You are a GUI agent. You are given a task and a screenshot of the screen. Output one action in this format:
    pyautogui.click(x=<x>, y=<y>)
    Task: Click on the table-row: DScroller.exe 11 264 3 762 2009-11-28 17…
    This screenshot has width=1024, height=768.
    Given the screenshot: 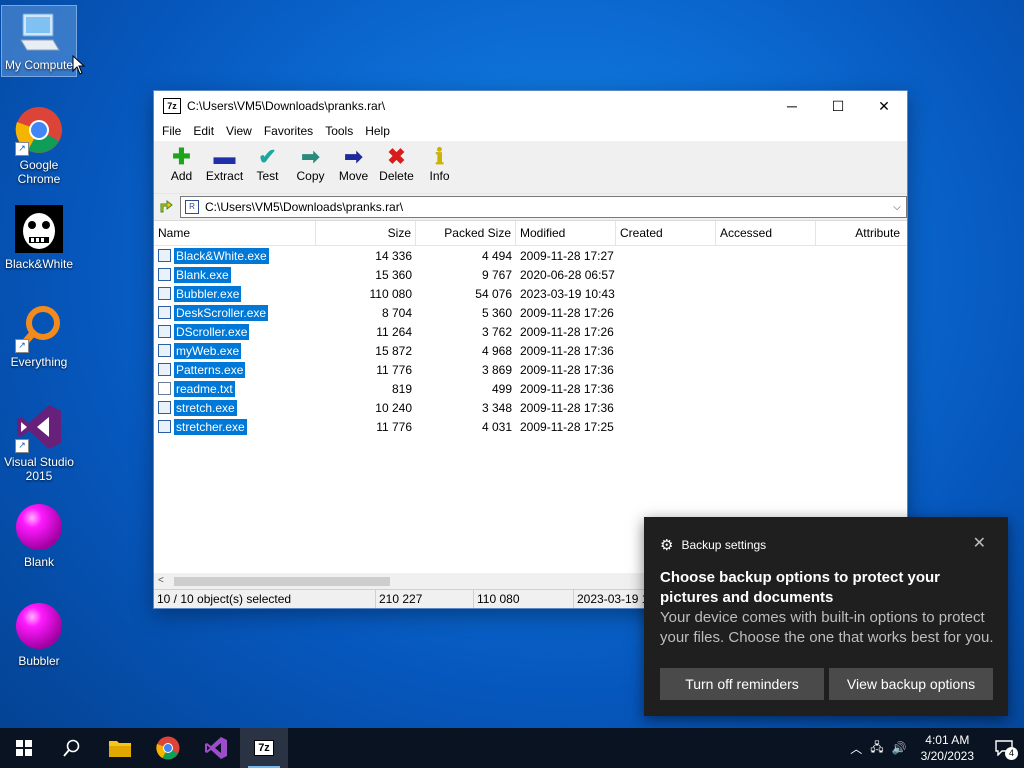 What is the action you would take?
    pyautogui.click(x=530, y=331)
    